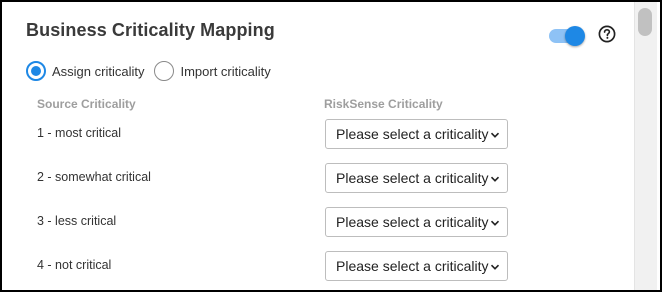 This screenshot has width=662, height=292. I want to click on source-criticality-label: 4 - not critical, so click(74, 265).